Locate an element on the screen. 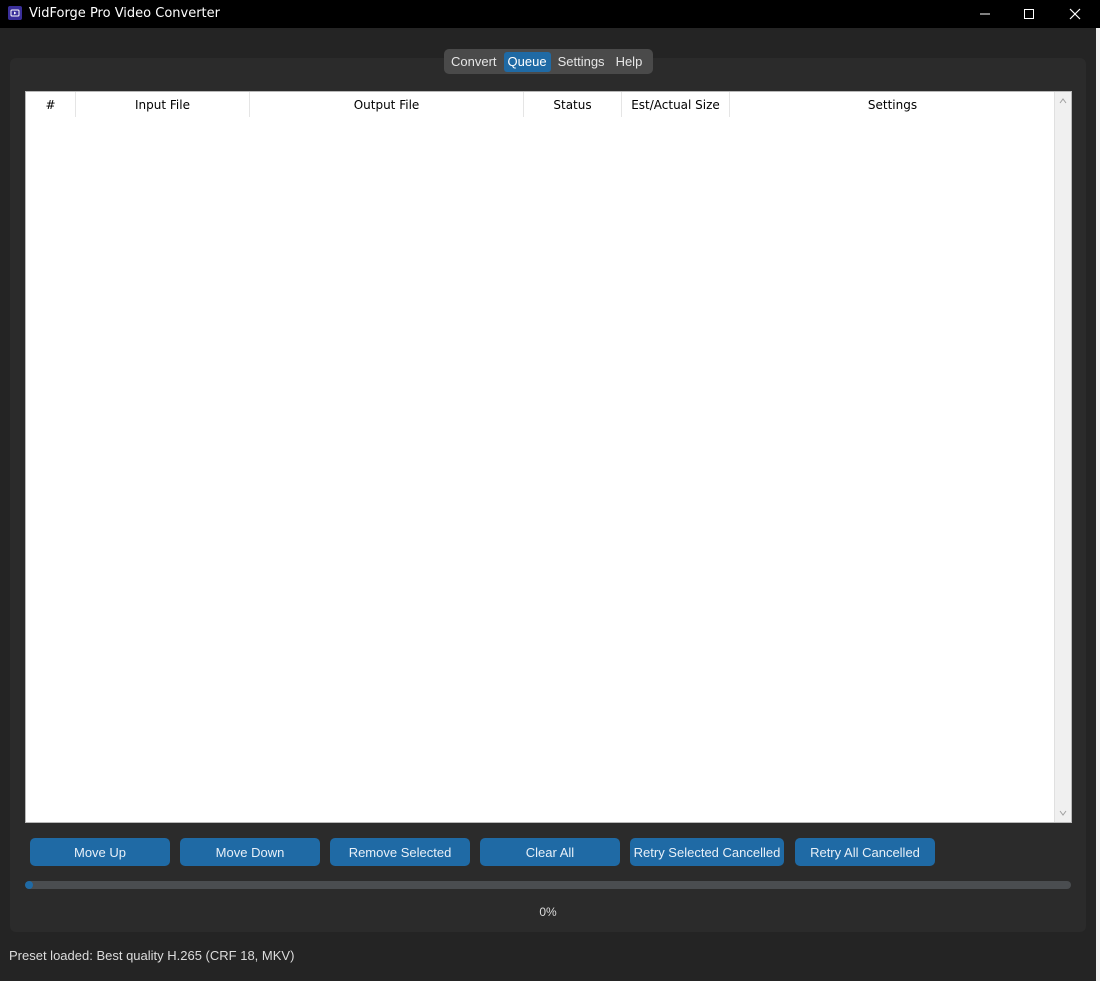  progress-bar is located at coordinates (548, 885).